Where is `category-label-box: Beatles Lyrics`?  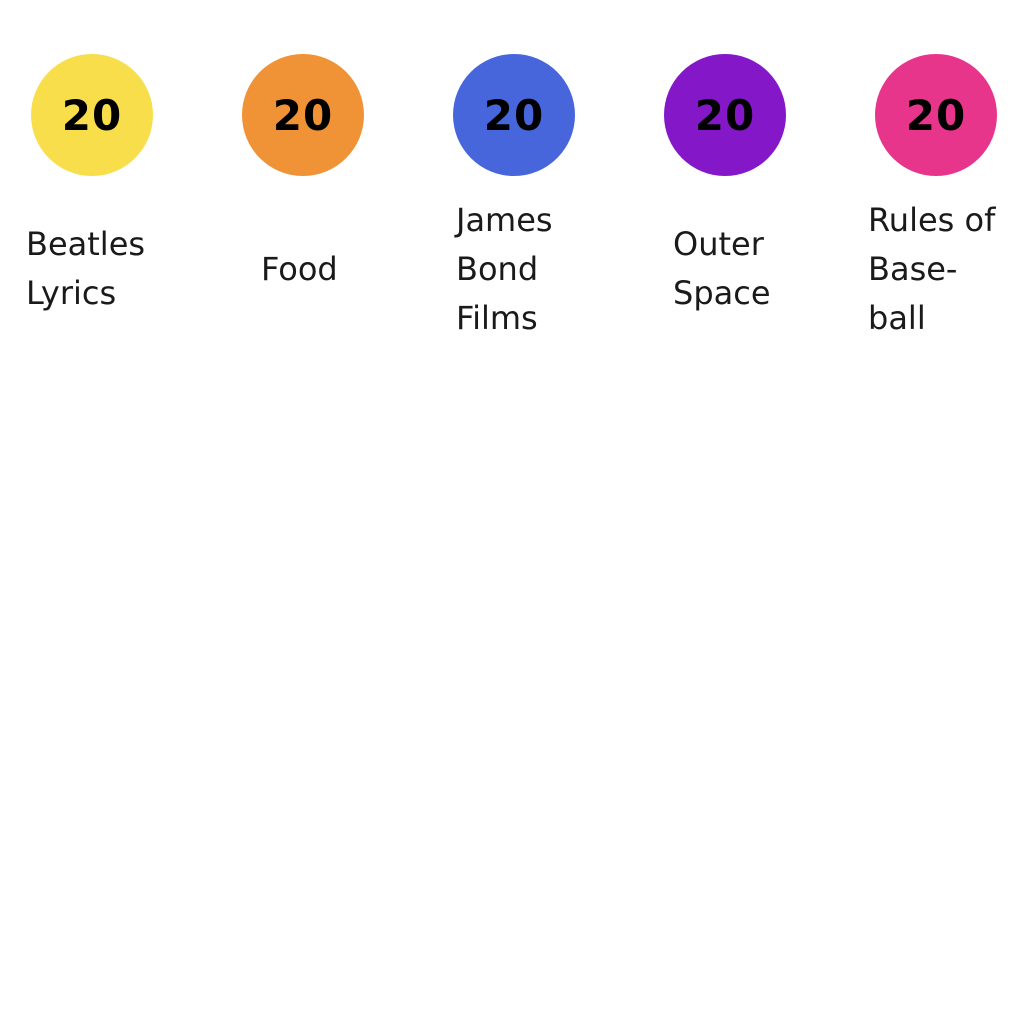 category-label-box: Beatles Lyrics is located at coordinates (104, 269).